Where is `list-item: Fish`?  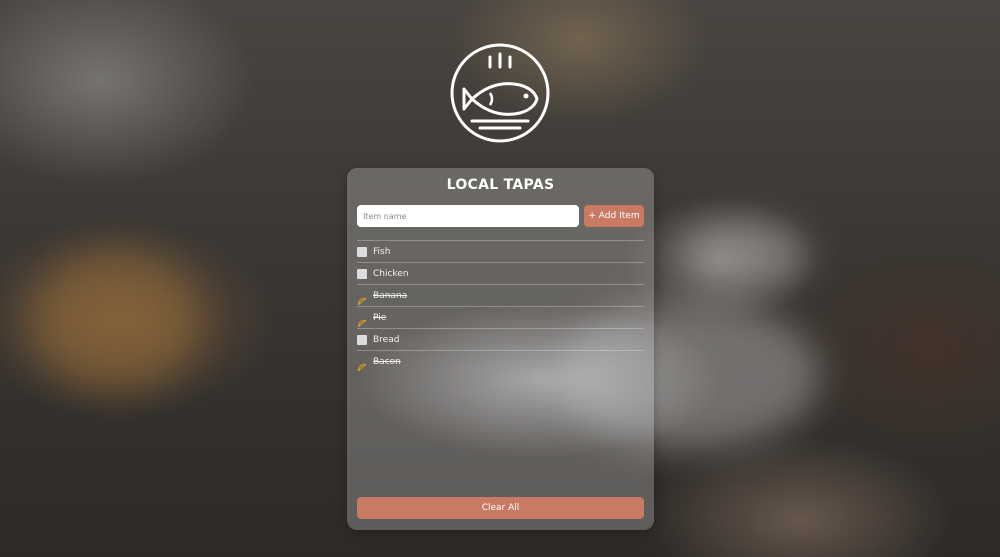
list-item: Fish is located at coordinates (500, 251).